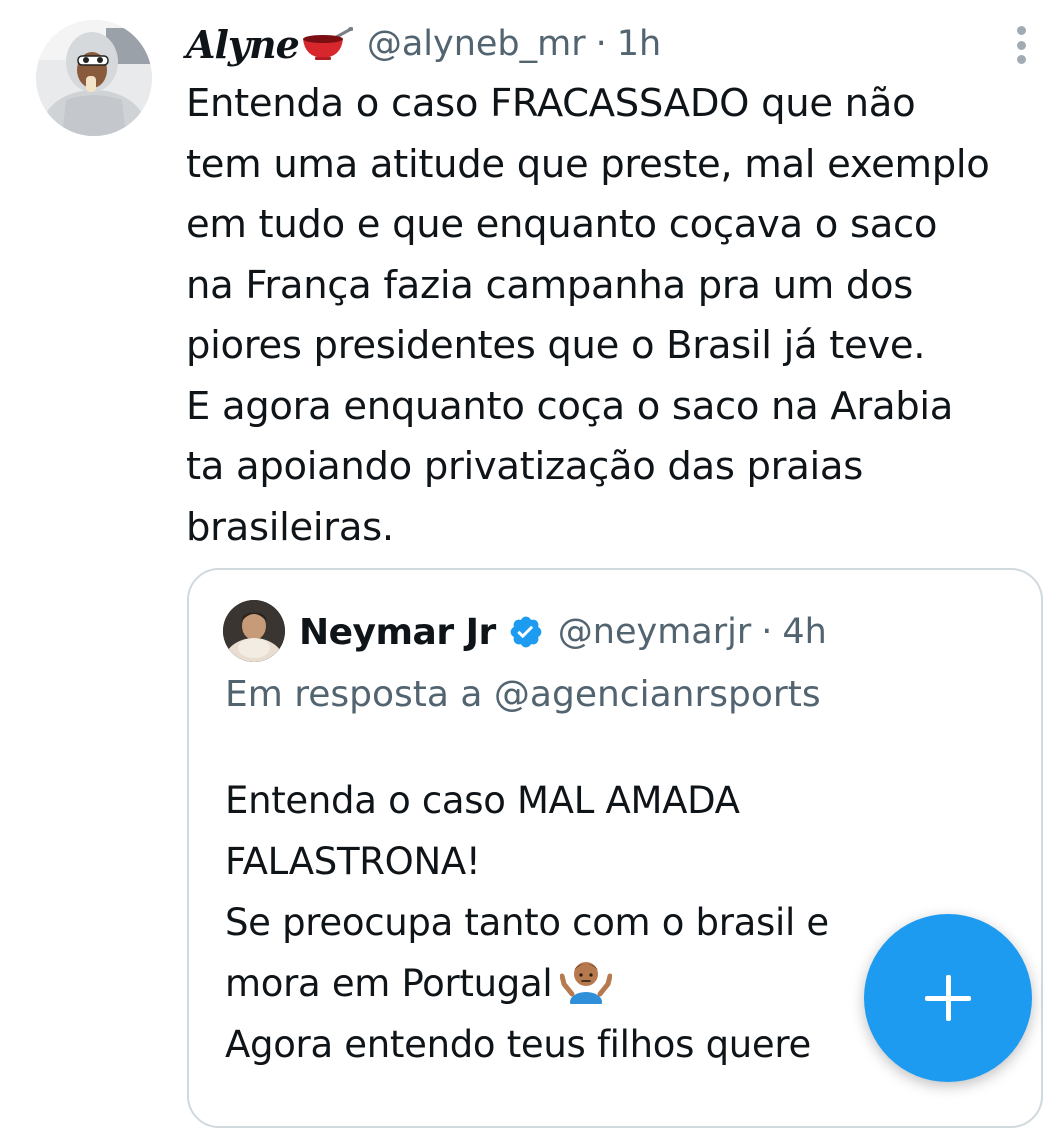 This screenshot has width=1051, height=1128. What do you see at coordinates (94, 78) in the screenshot?
I see `author-avatar` at bounding box center [94, 78].